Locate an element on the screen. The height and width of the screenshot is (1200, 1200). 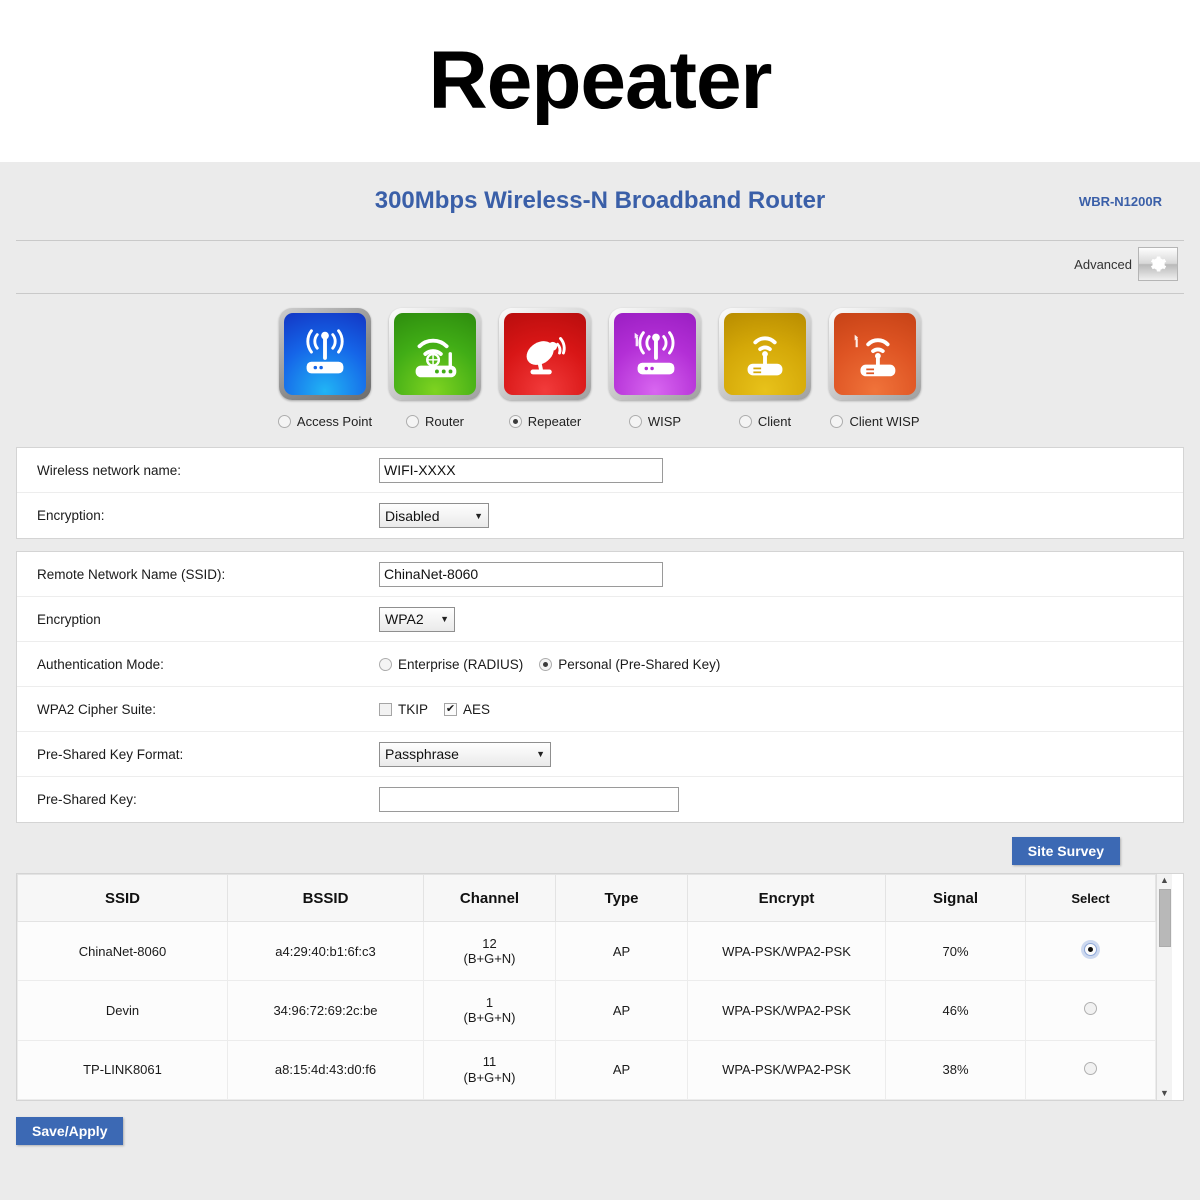
cipher-tkip-option: ✔ TKIP is located at coordinates (403, 709).